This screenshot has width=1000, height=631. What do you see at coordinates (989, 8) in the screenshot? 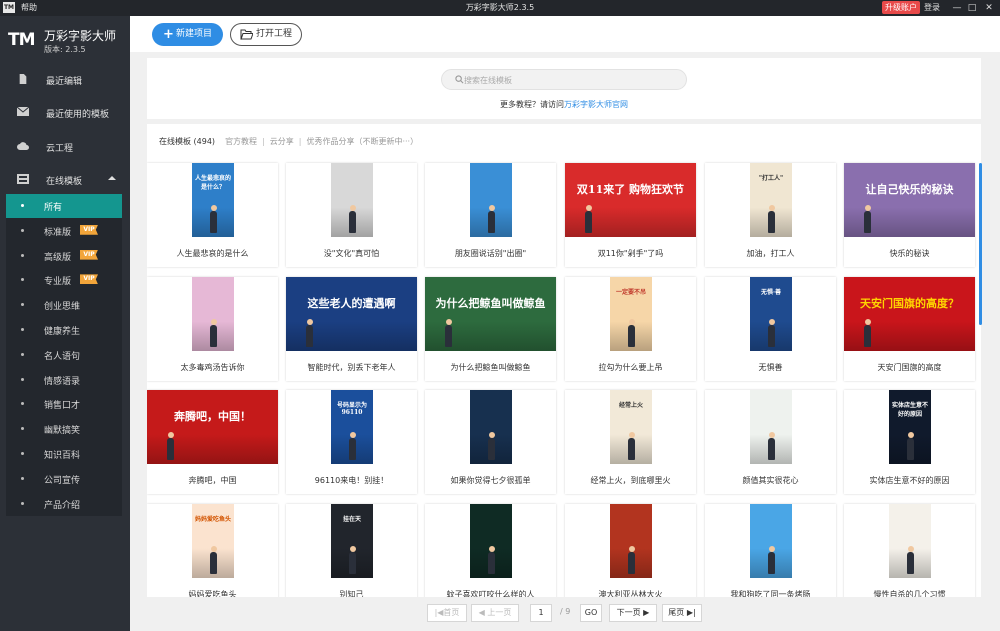
I see `close-icon: ✕` at bounding box center [989, 8].